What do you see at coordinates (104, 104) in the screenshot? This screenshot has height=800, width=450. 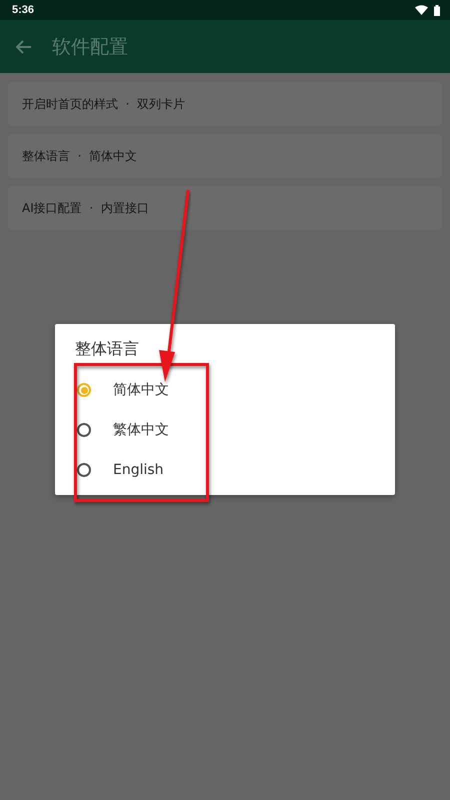 I see `setting-text: 开启时首页的样式 · 双列卡片` at bounding box center [104, 104].